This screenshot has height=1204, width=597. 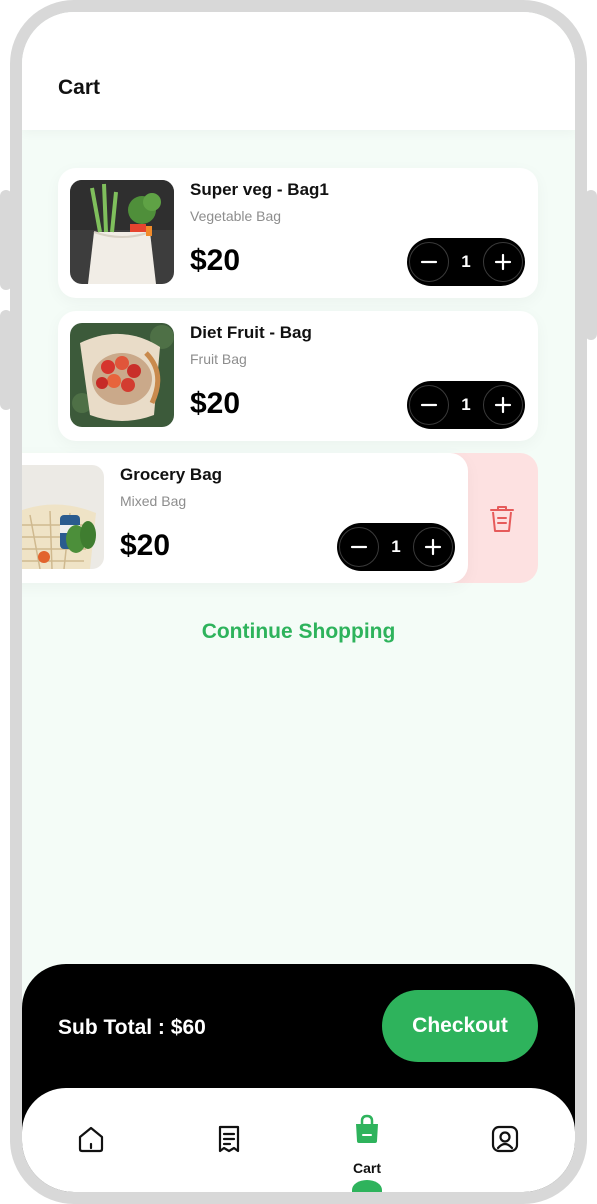 What do you see at coordinates (132, 1027) in the screenshot?
I see `subtotal-label: Sub Total : $60` at bounding box center [132, 1027].